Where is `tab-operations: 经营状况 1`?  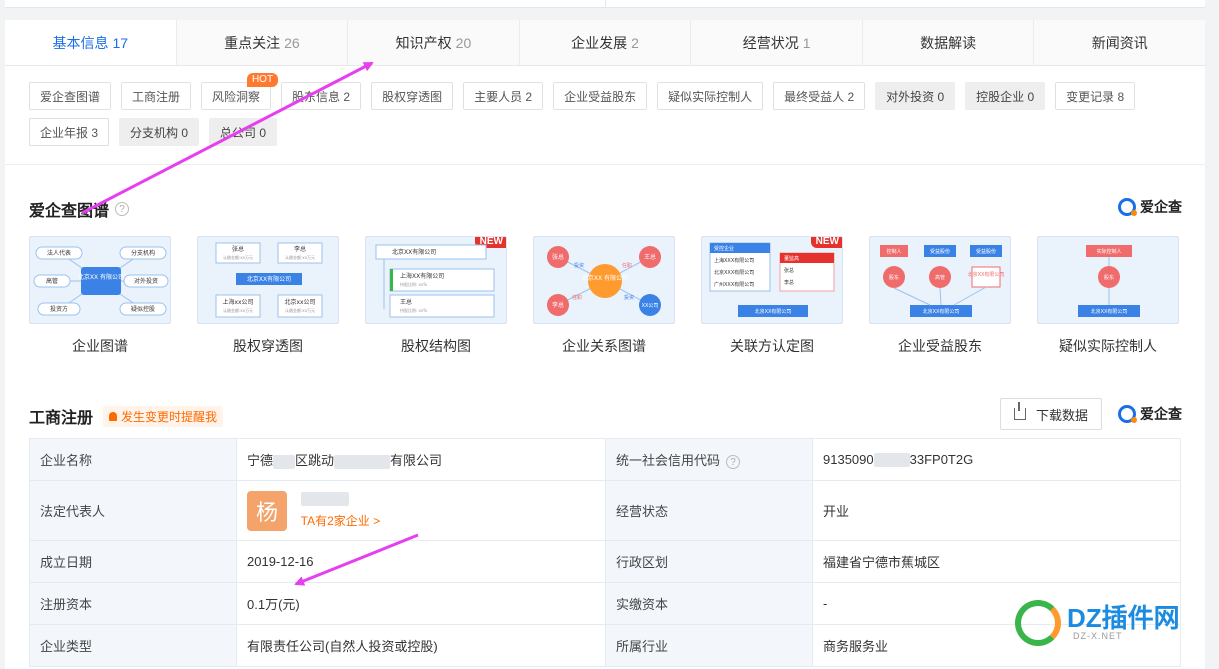
tab-operations: 经营状况 1 is located at coordinates (777, 42).